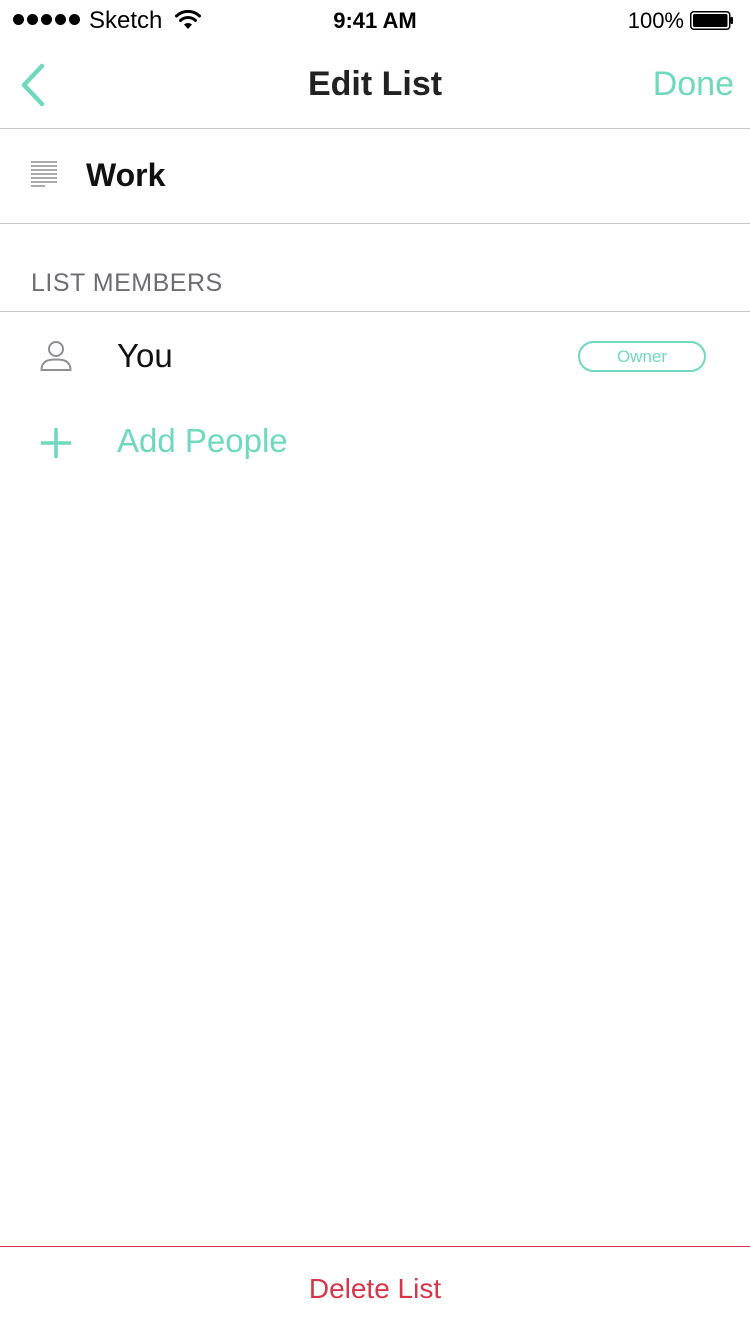 The width and height of the screenshot is (750, 1334). Describe the element at coordinates (375, 442) in the screenshot. I see `add-people-button: Add People` at that location.